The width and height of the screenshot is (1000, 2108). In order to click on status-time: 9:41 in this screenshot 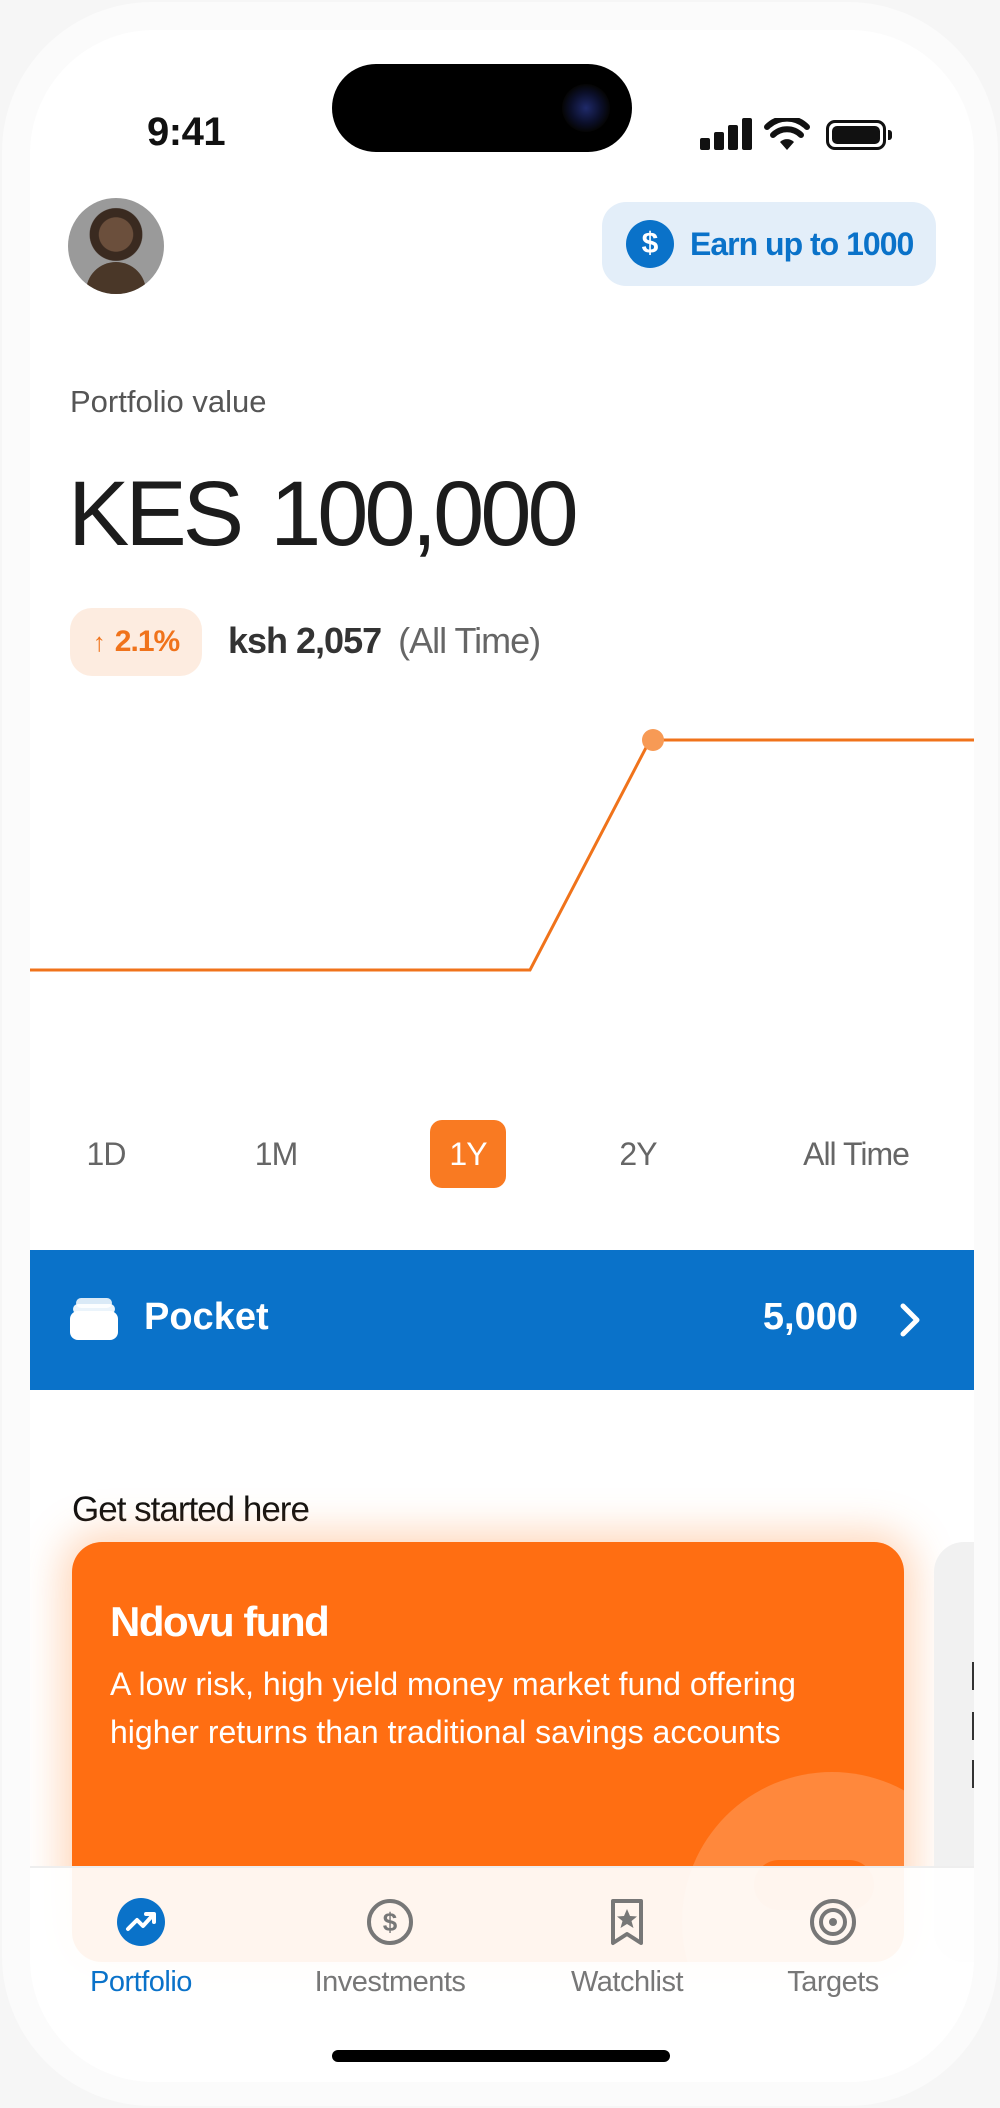, I will do `click(186, 132)`.